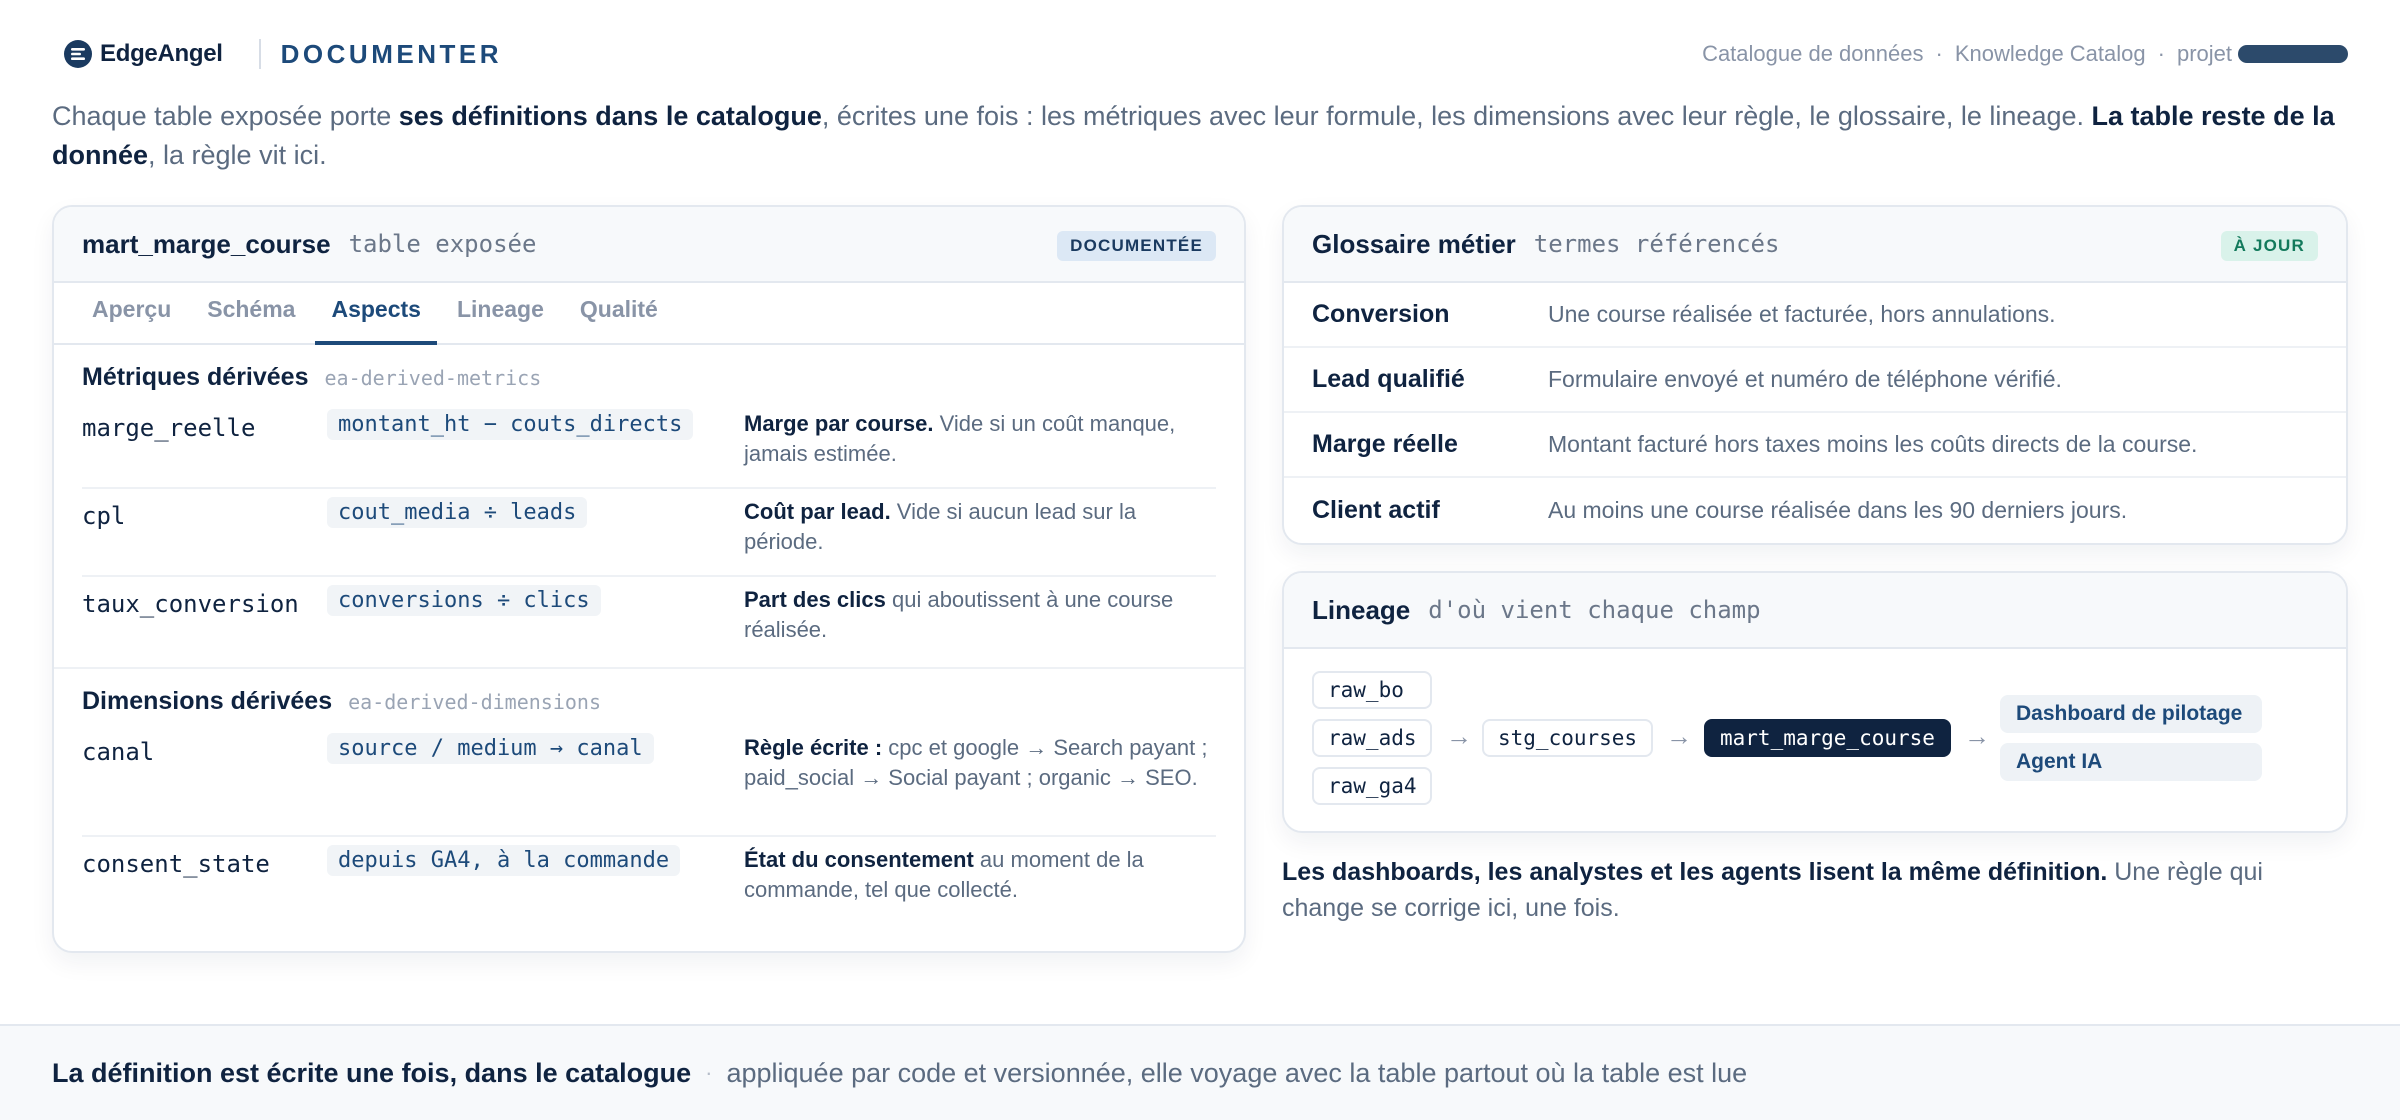 The height and width of the screenshot is (1120, 2400). What do you see at coordinates (206, 243) in the screenshot?
I see `table-name: mart_marge_course` at bounding box center [206, 243].